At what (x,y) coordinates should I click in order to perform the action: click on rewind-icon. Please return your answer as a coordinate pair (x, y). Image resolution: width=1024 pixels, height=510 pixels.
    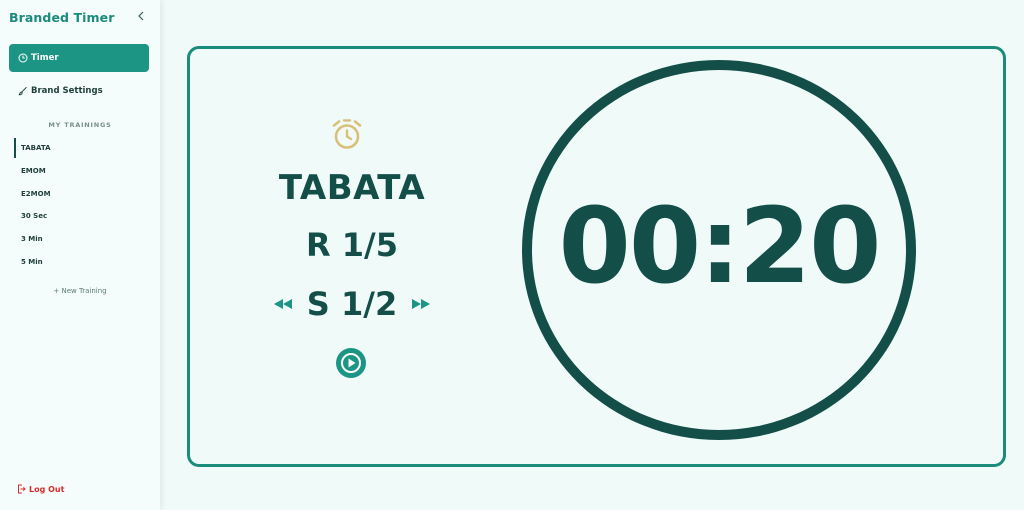
    Looking at the image, I should click on (282, 304).